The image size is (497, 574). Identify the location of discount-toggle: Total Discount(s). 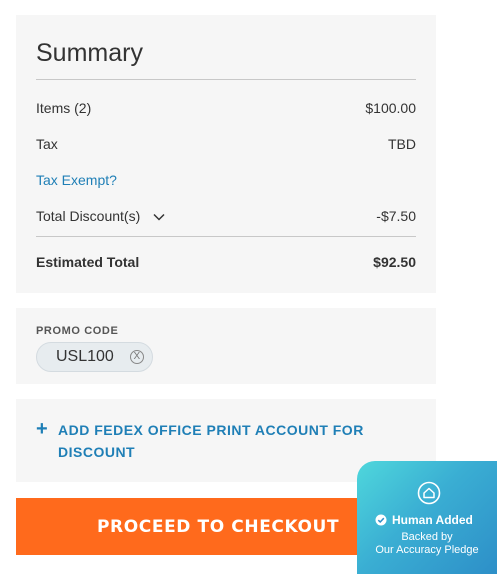
(100, 216).